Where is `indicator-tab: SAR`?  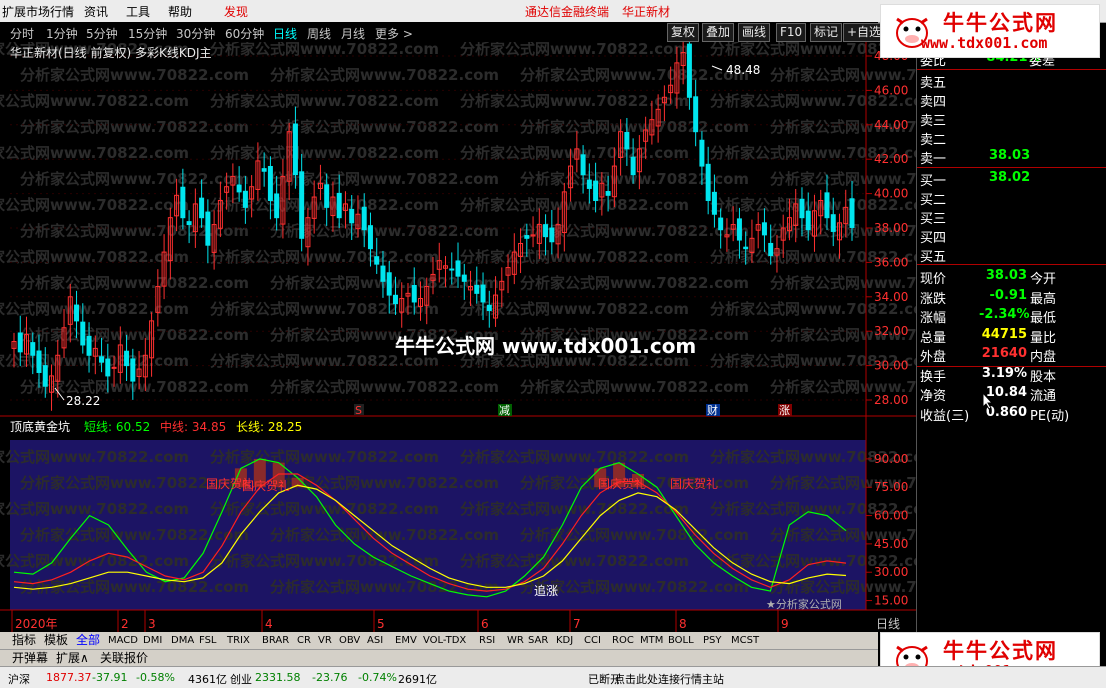 indicator-tab: SAR is located at coordinates (538, 640).